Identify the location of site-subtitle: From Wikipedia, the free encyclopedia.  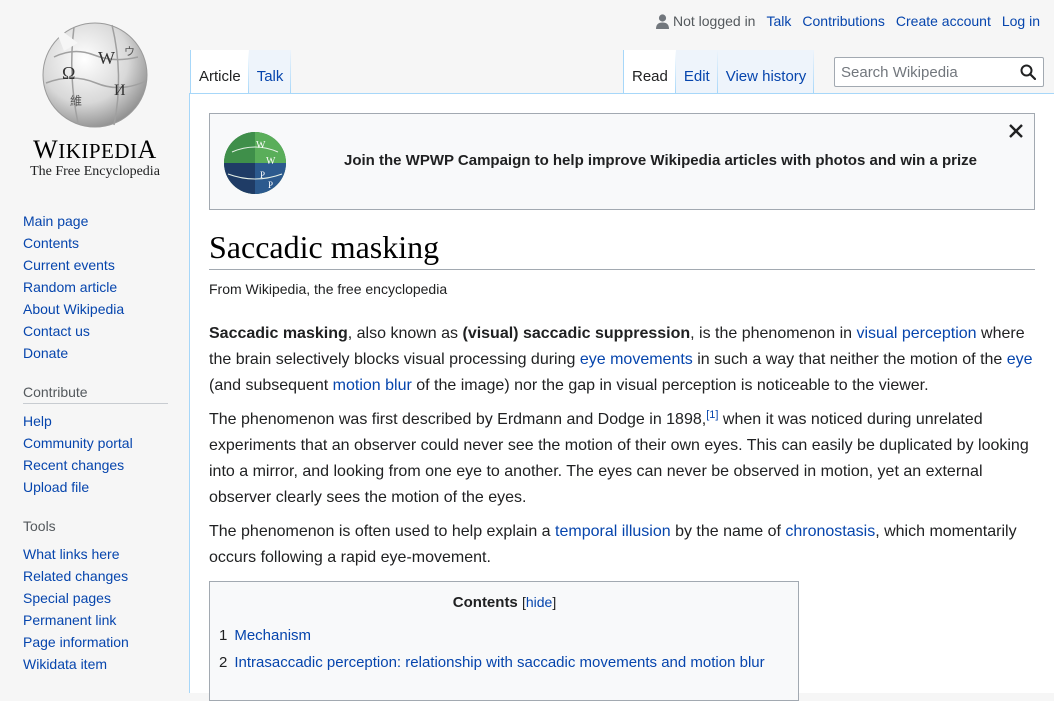
(328, 289).